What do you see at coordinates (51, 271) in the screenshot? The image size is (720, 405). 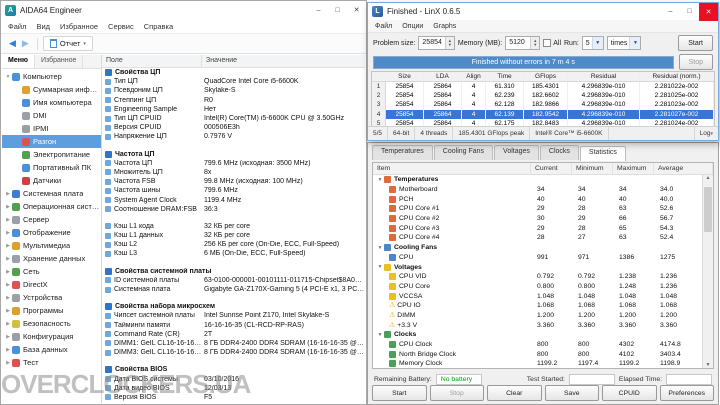 I see `sidebar-item-network: ▶ Сеть` at bounding box center [51, 271].